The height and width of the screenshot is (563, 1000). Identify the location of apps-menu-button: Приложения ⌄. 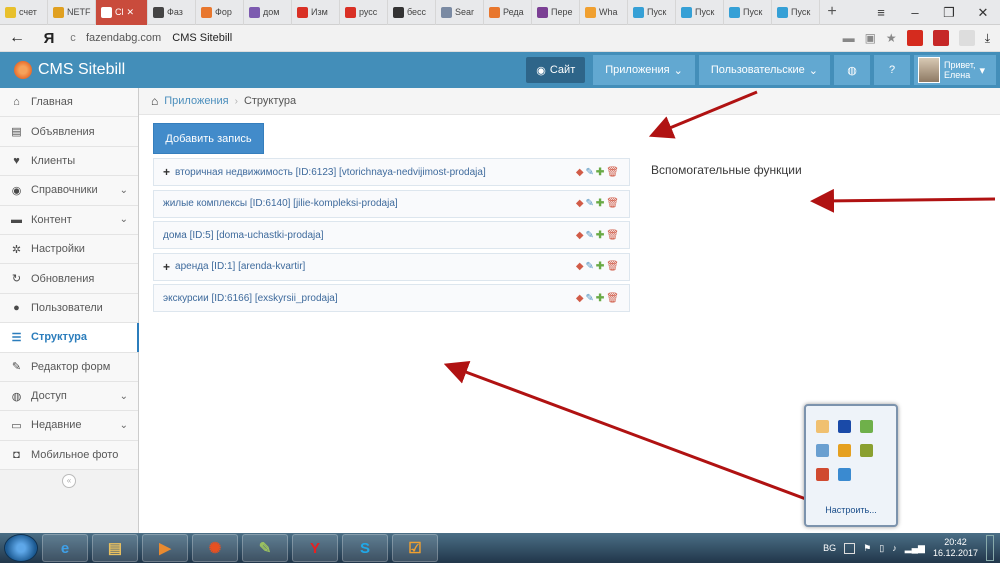
(644, 70).